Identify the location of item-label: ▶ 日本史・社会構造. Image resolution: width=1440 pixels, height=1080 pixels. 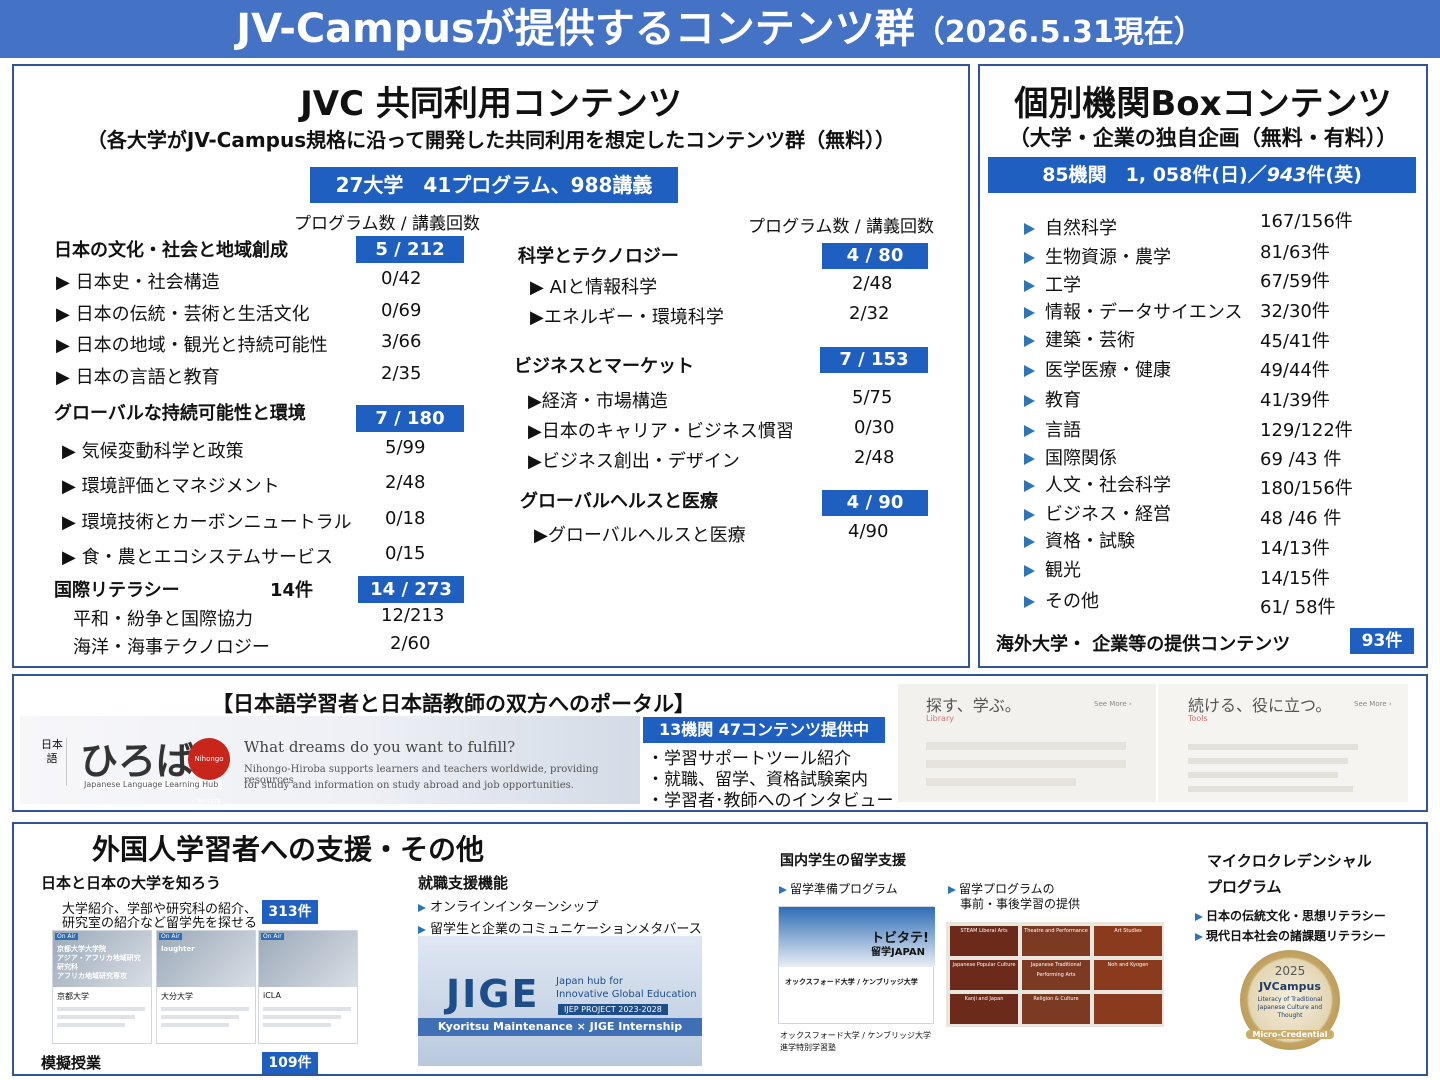
(138, 282).